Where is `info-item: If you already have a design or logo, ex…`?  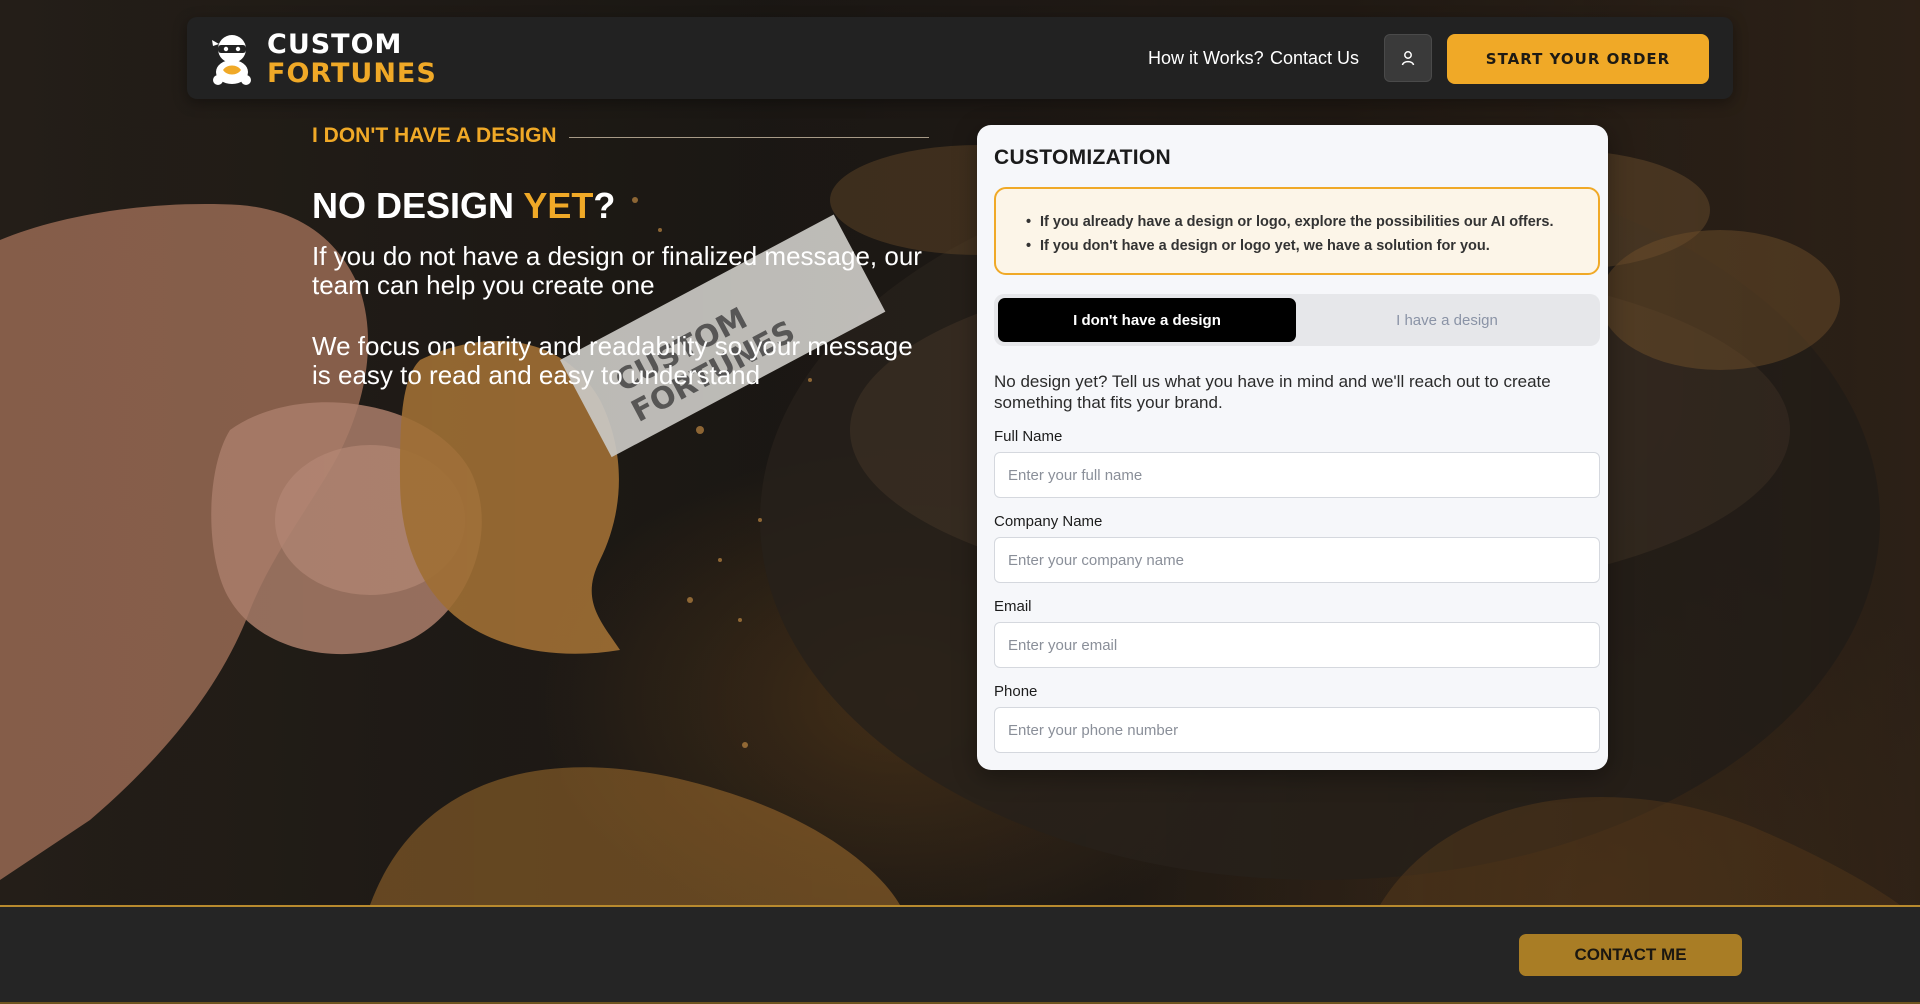 info-item: If you already have a design or logo, ex… is located at coordinates (1304, 222).